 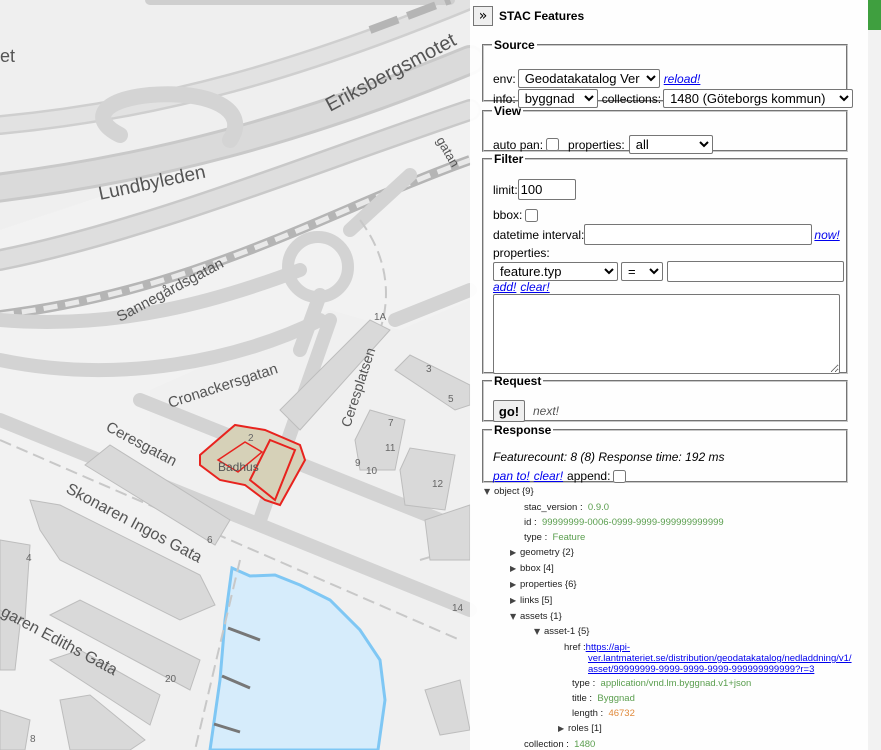 I want to click on tree-node-geometry: ▶ geometry {2}, so click(x=542, y=552).